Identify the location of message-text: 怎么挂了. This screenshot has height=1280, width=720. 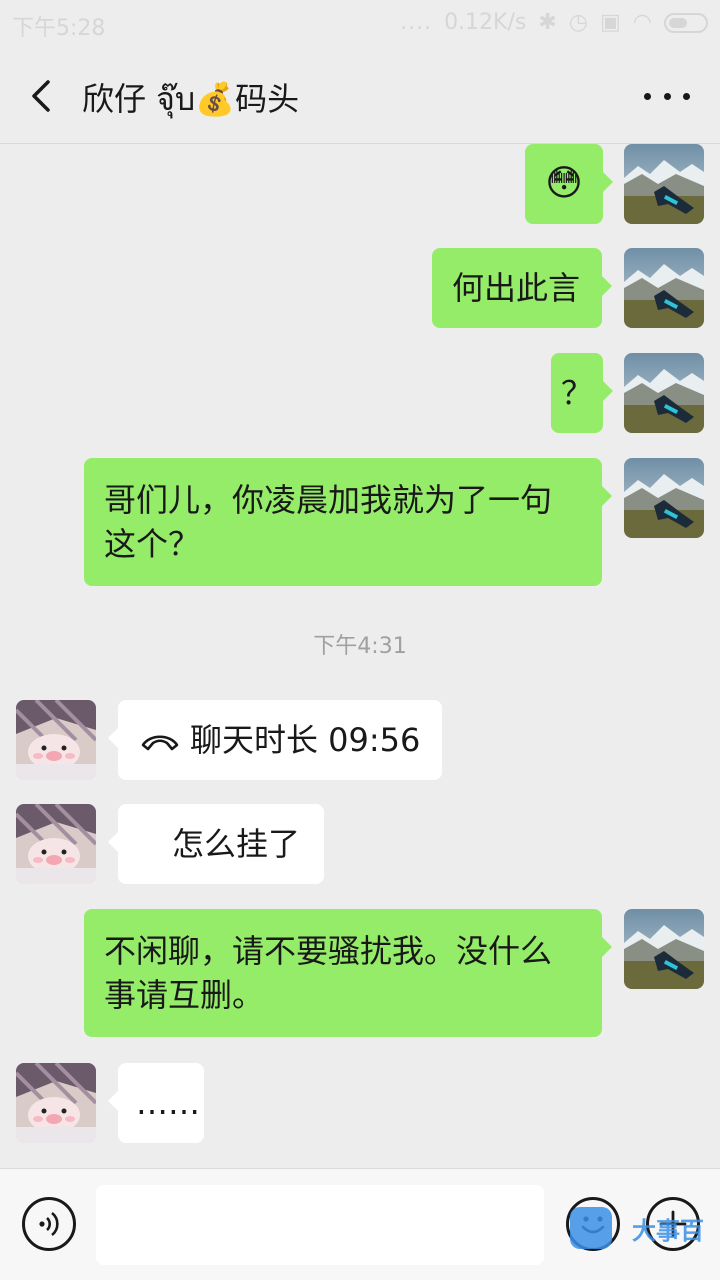
(236, 844).